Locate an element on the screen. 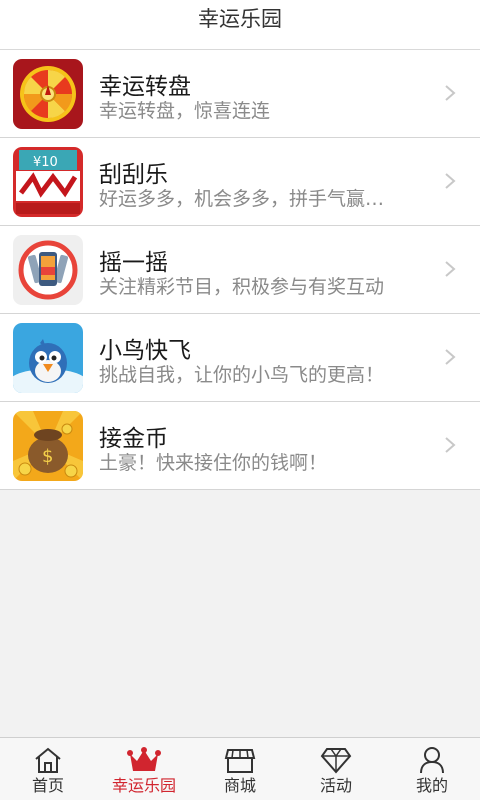 Image resolution: width=480 pixels, height=800 pixels. item-description: 幸运转盘，惊喜连连 is located at coordinates (185, 111).